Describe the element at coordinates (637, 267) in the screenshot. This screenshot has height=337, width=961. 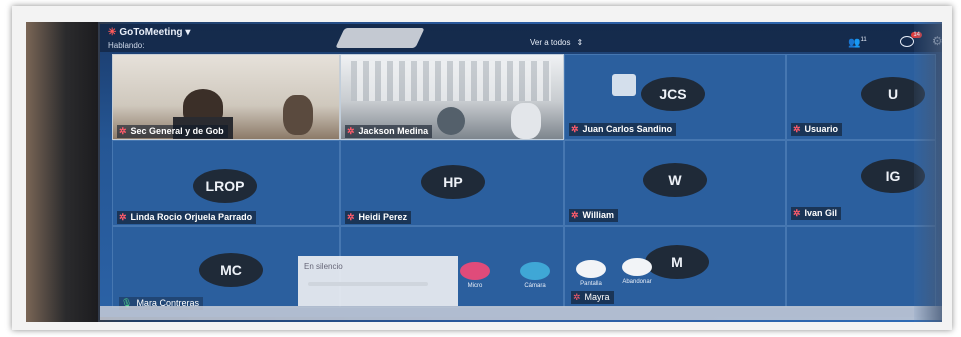
I see `leave-icon` at that location.